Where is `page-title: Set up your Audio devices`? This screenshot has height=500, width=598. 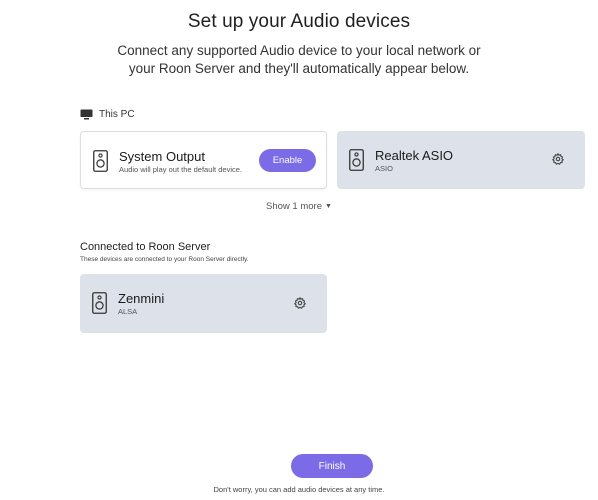
page-title: Set up your Audio devices is located at coordinates (299, 21).